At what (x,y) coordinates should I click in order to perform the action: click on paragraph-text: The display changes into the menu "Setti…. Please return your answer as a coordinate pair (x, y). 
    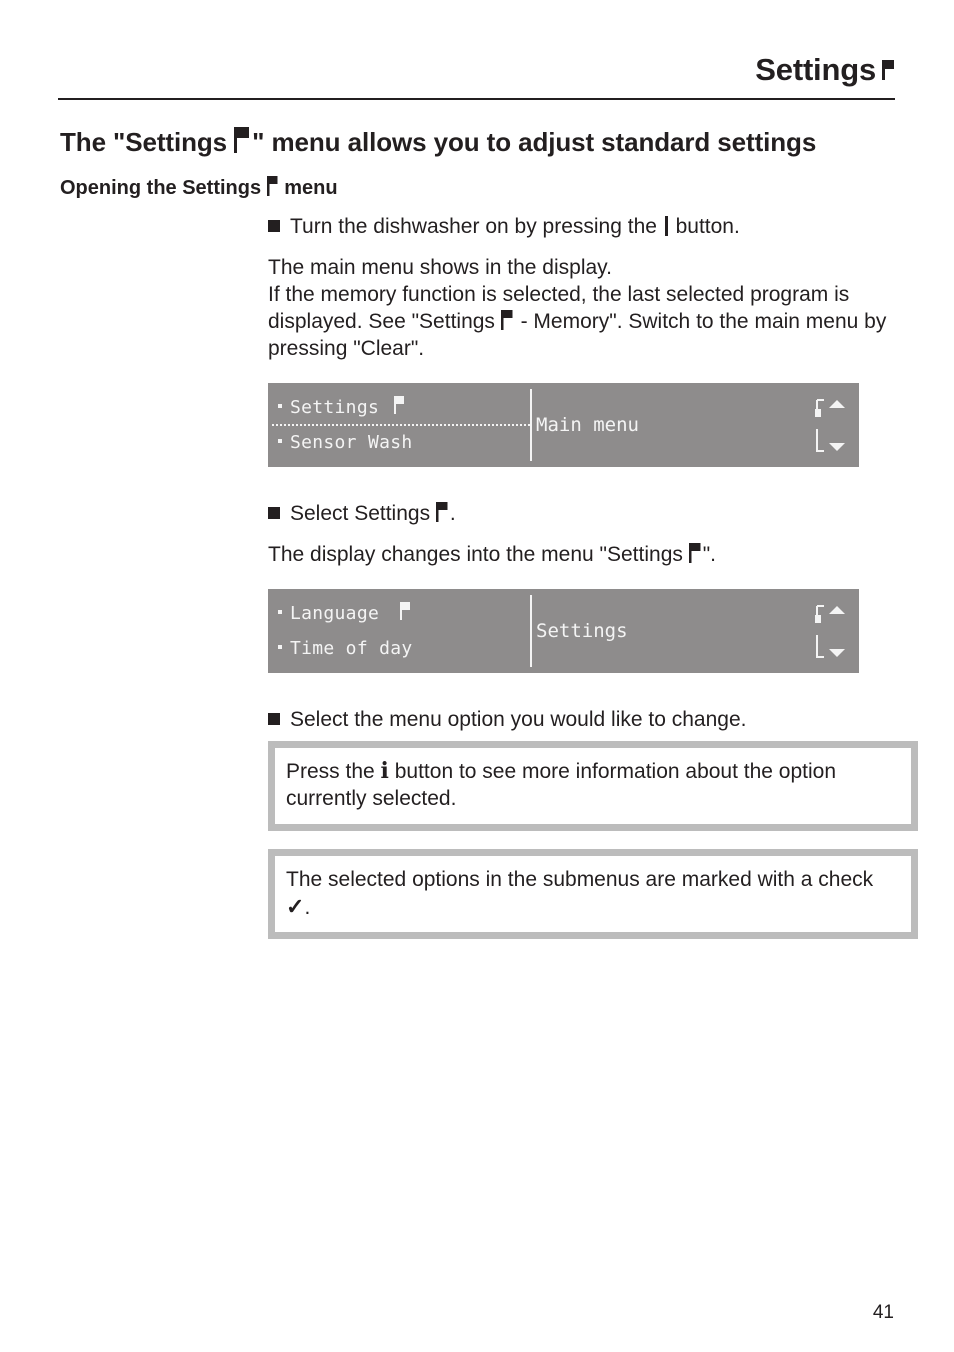
    Looking at the image, I should click on (478, 554).